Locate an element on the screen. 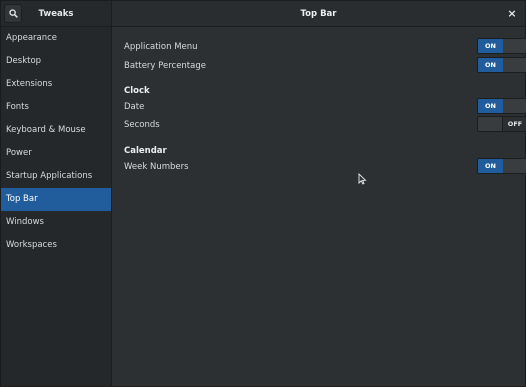 The width and height of the screenshot is (526, 387). sidebar-item-power: Power is located at coordinates (56, 153).